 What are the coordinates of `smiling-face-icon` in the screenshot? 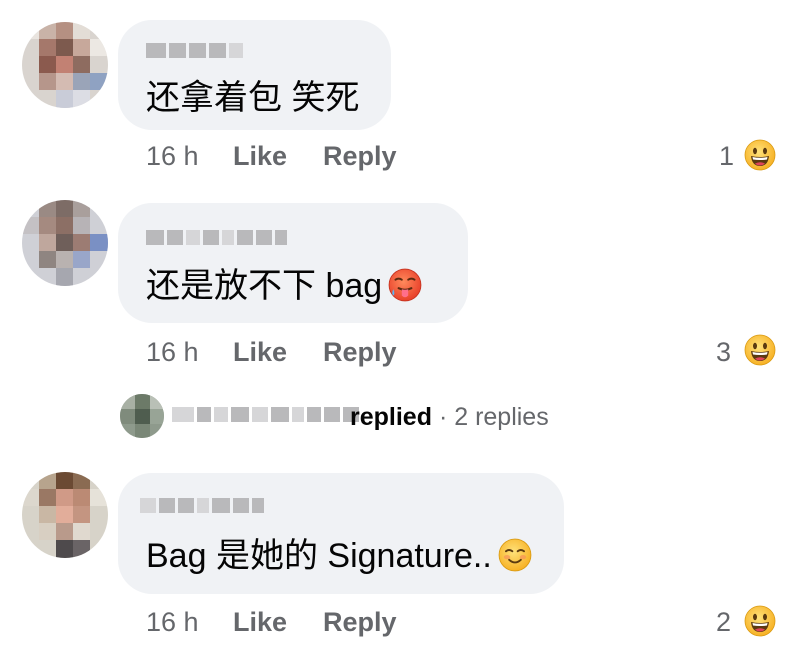 It's located at (515, 555).